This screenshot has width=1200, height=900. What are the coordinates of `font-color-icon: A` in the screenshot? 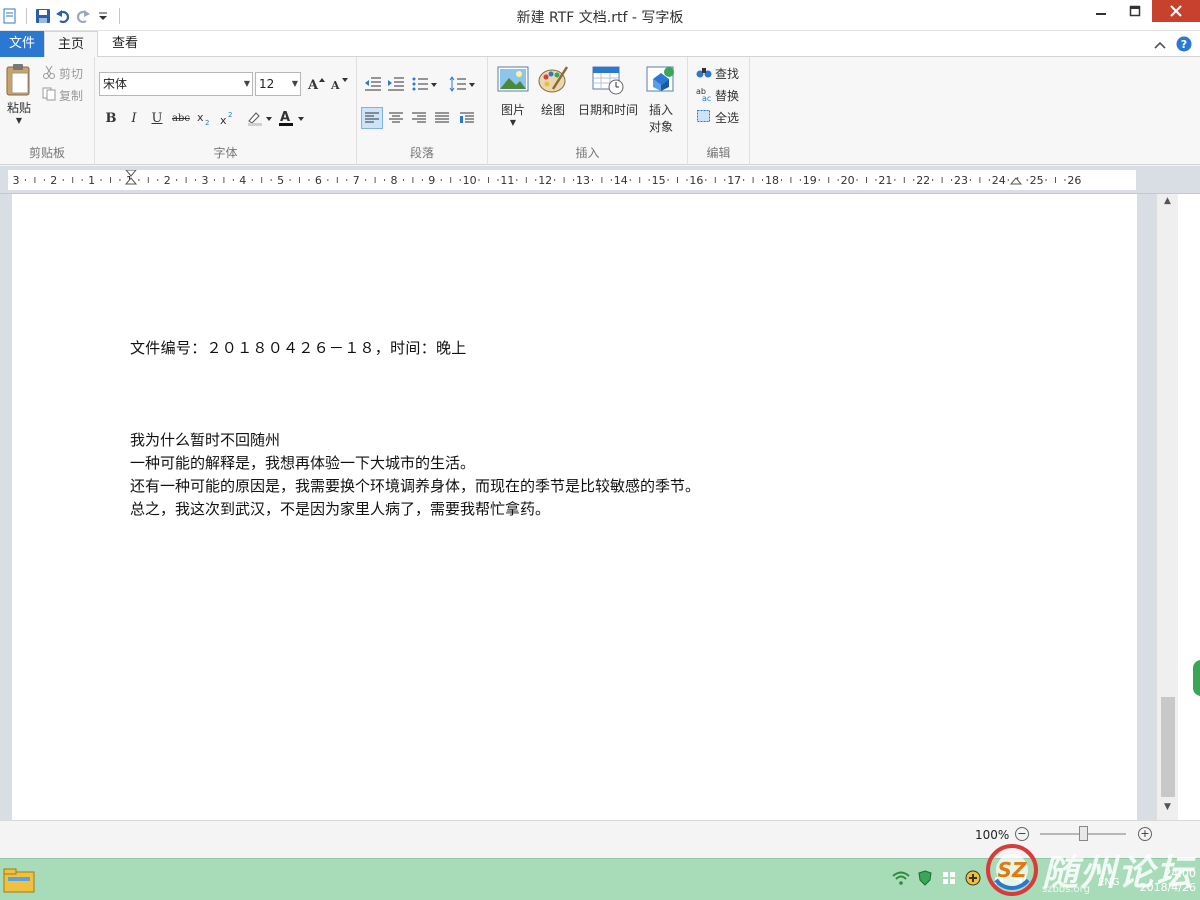 It's located at (292, 118).